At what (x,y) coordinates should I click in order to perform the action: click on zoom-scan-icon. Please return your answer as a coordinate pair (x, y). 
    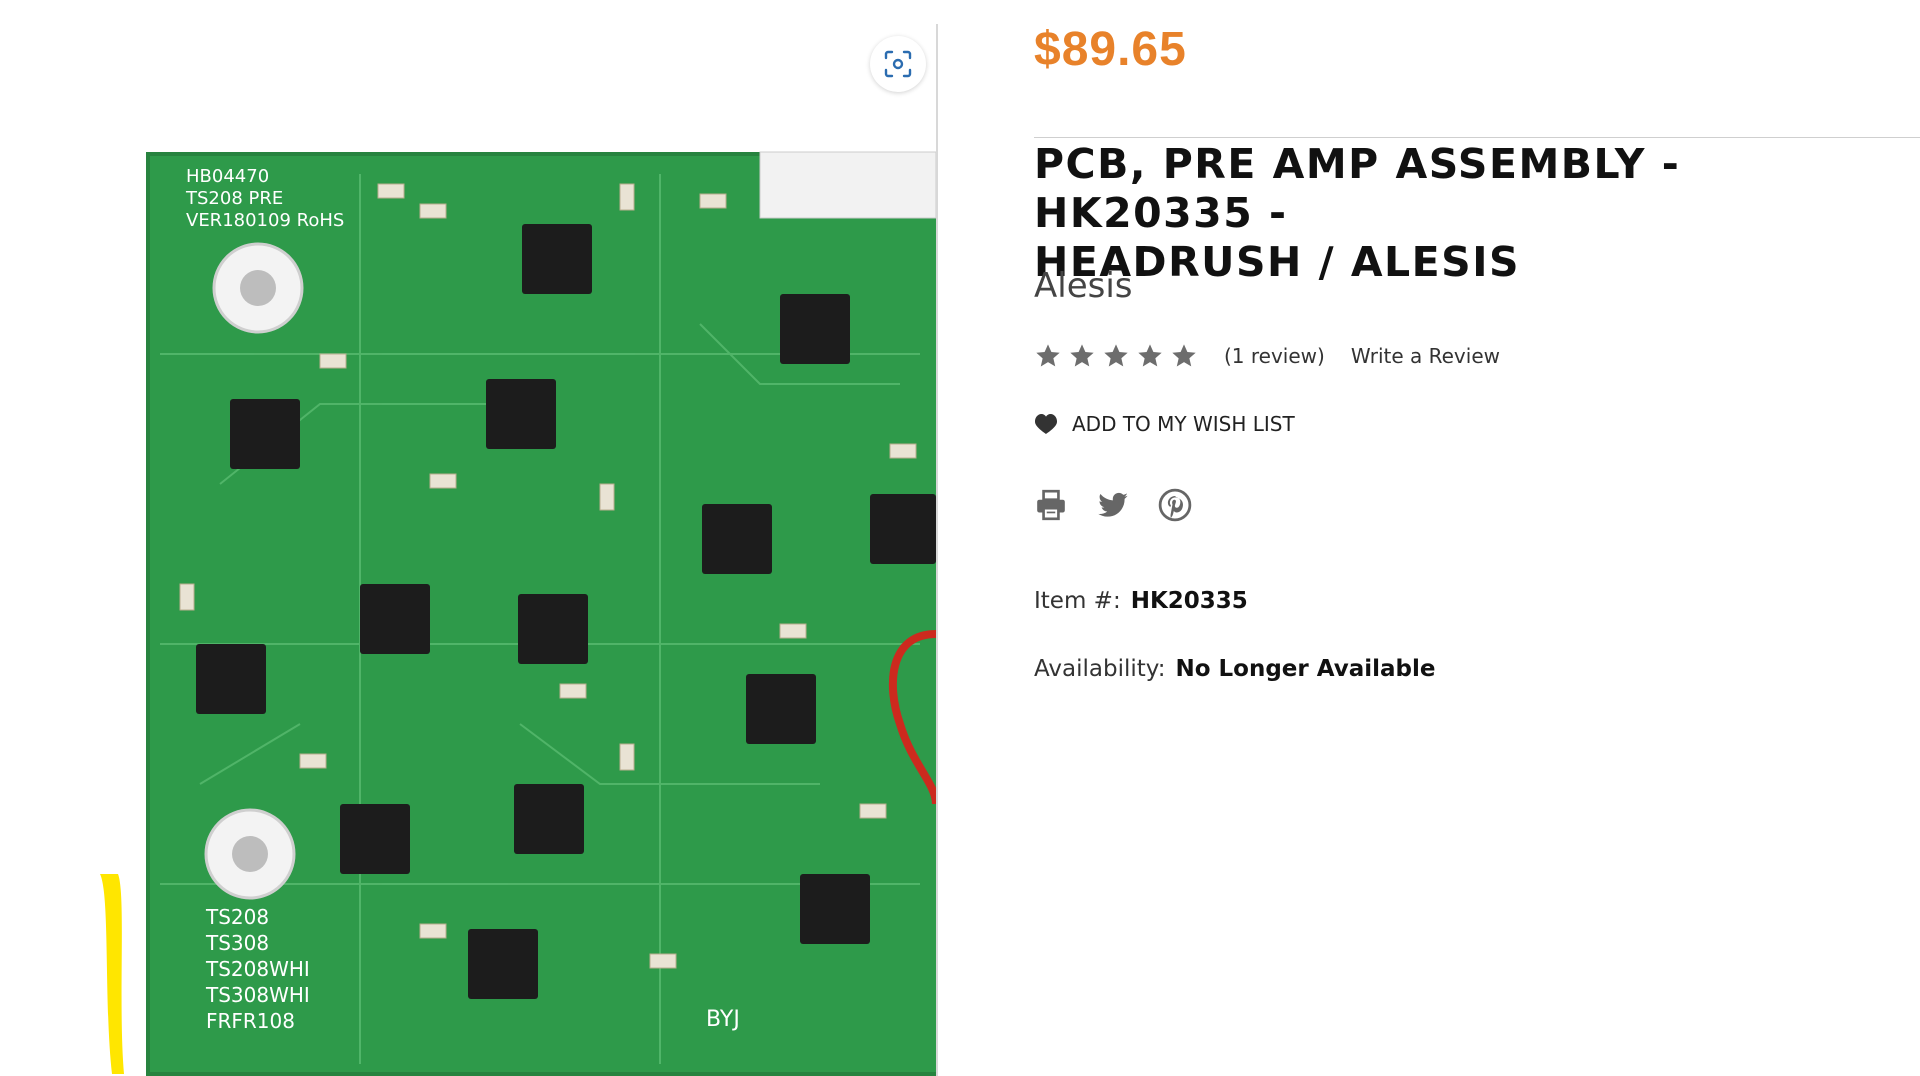
    Looking at the image, I should click on (898, 64).